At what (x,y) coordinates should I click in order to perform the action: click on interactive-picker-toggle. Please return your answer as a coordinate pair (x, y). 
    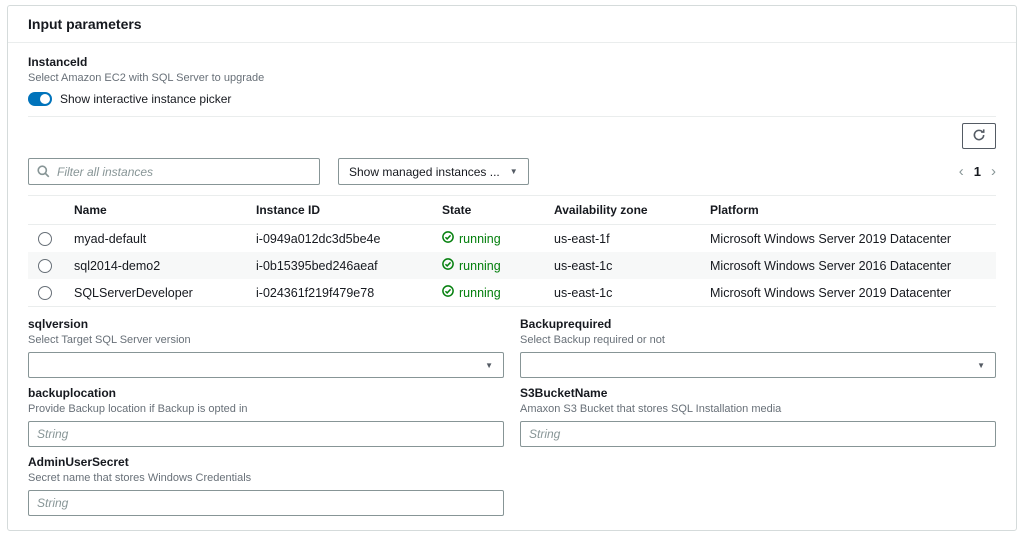
    Looking at the image, I should click on (40, 99).